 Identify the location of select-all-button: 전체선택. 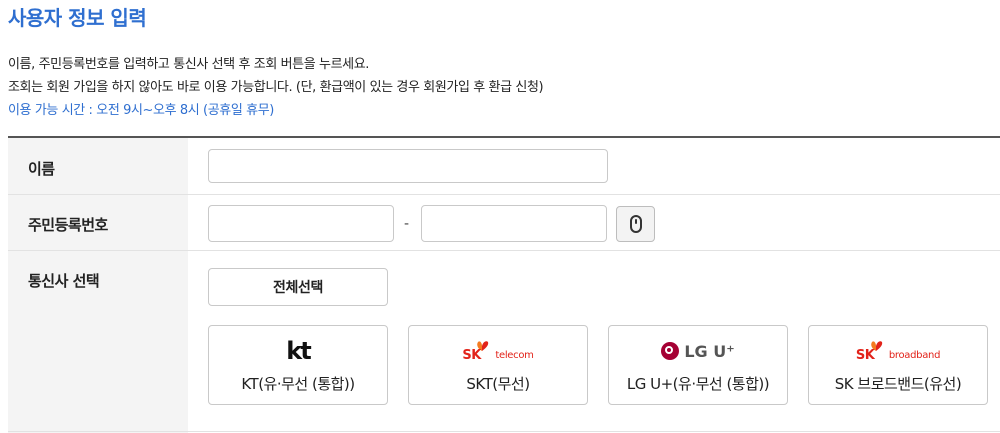
(298, 287).